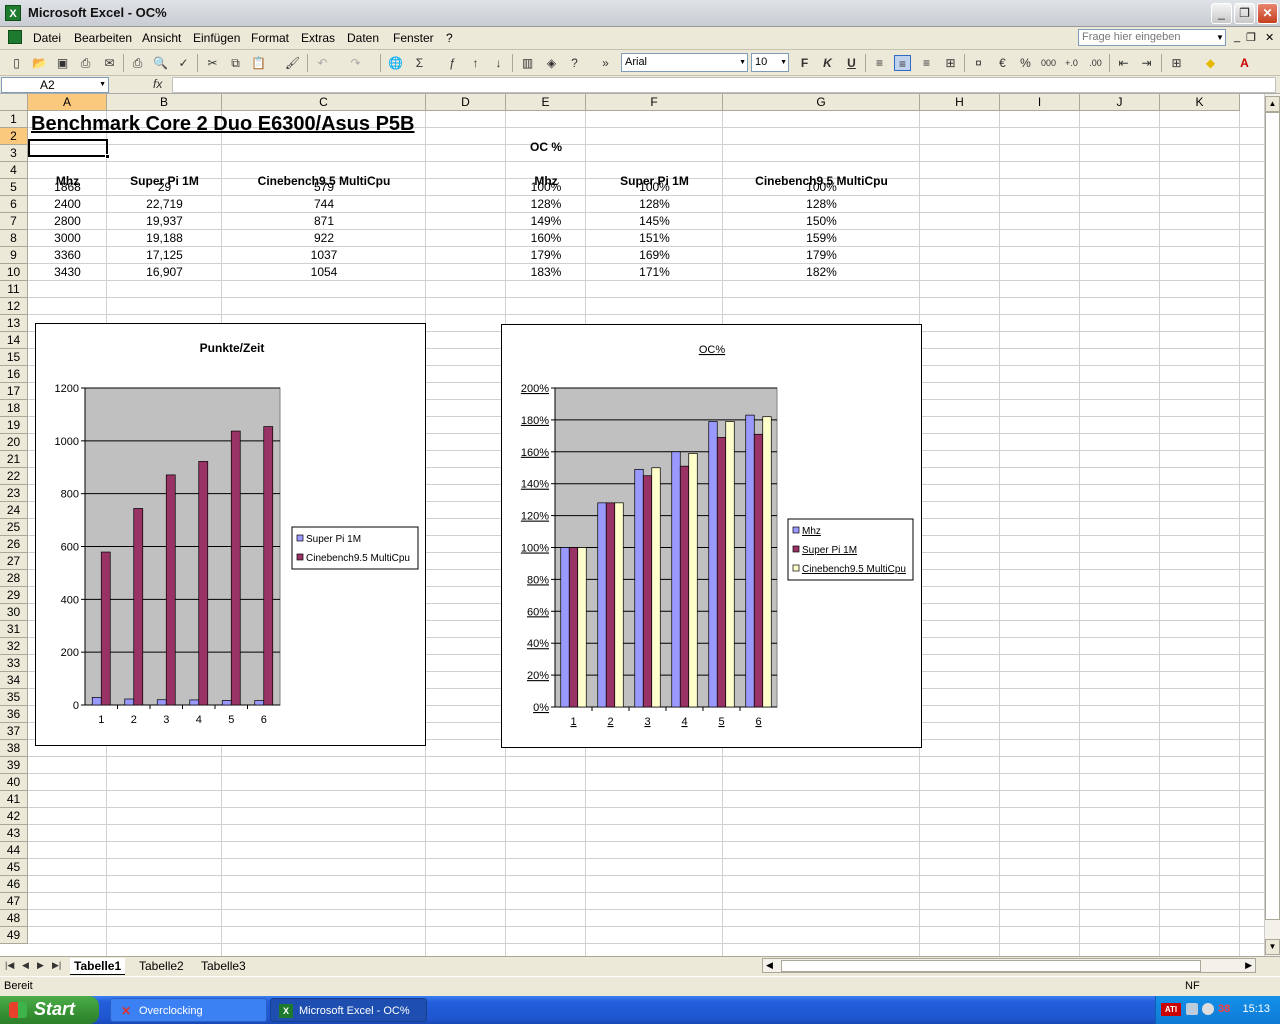  I want to click on row-header-23: 23, so click(14, 493).